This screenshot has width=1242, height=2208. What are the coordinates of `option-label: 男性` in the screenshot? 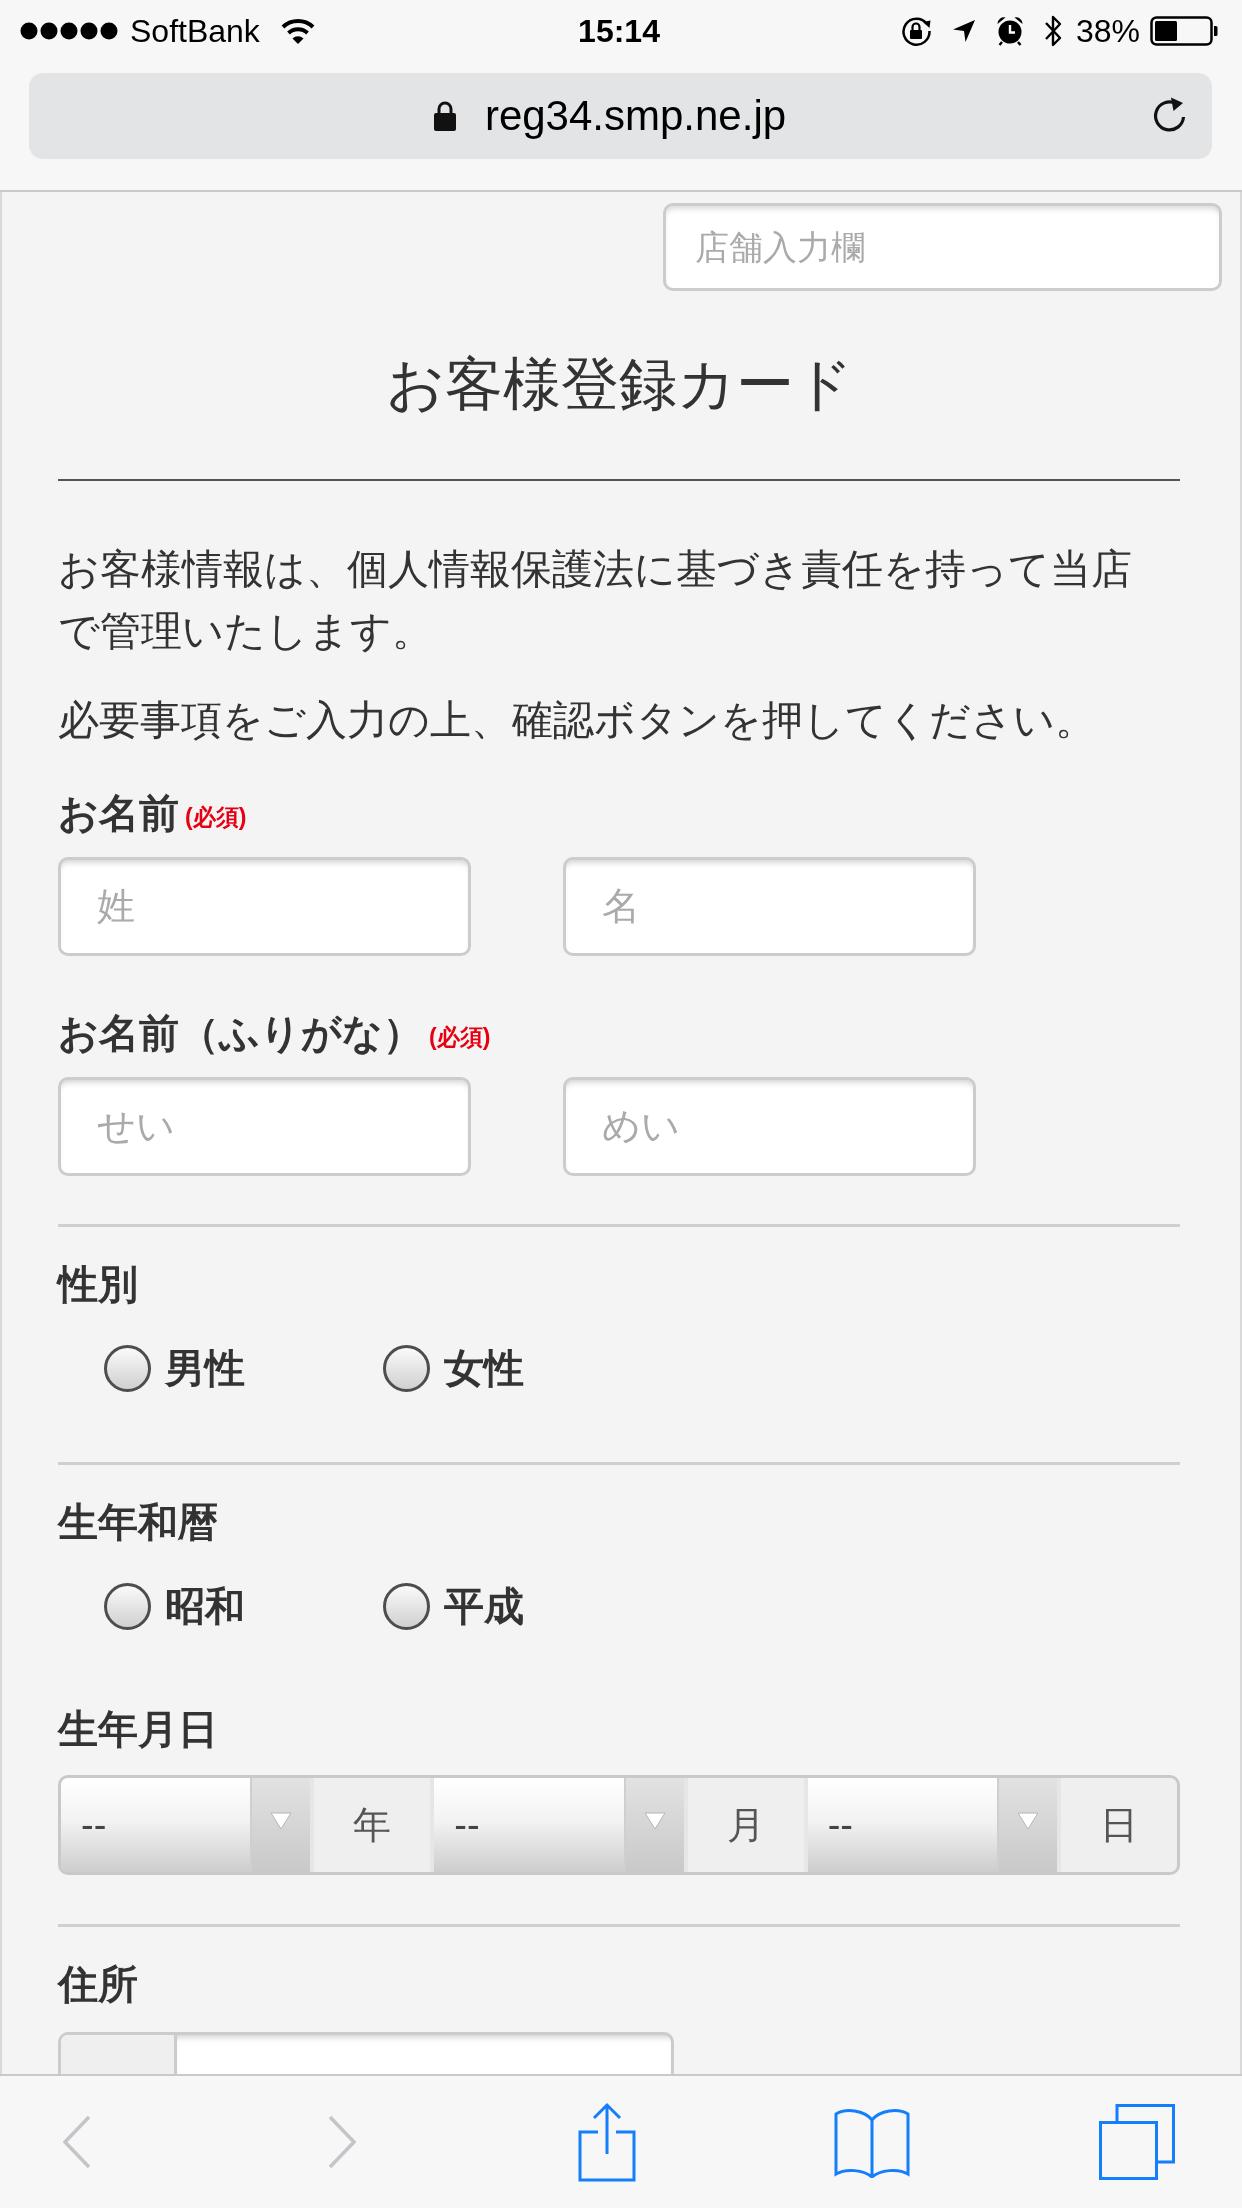 It's located at (205, 1368).